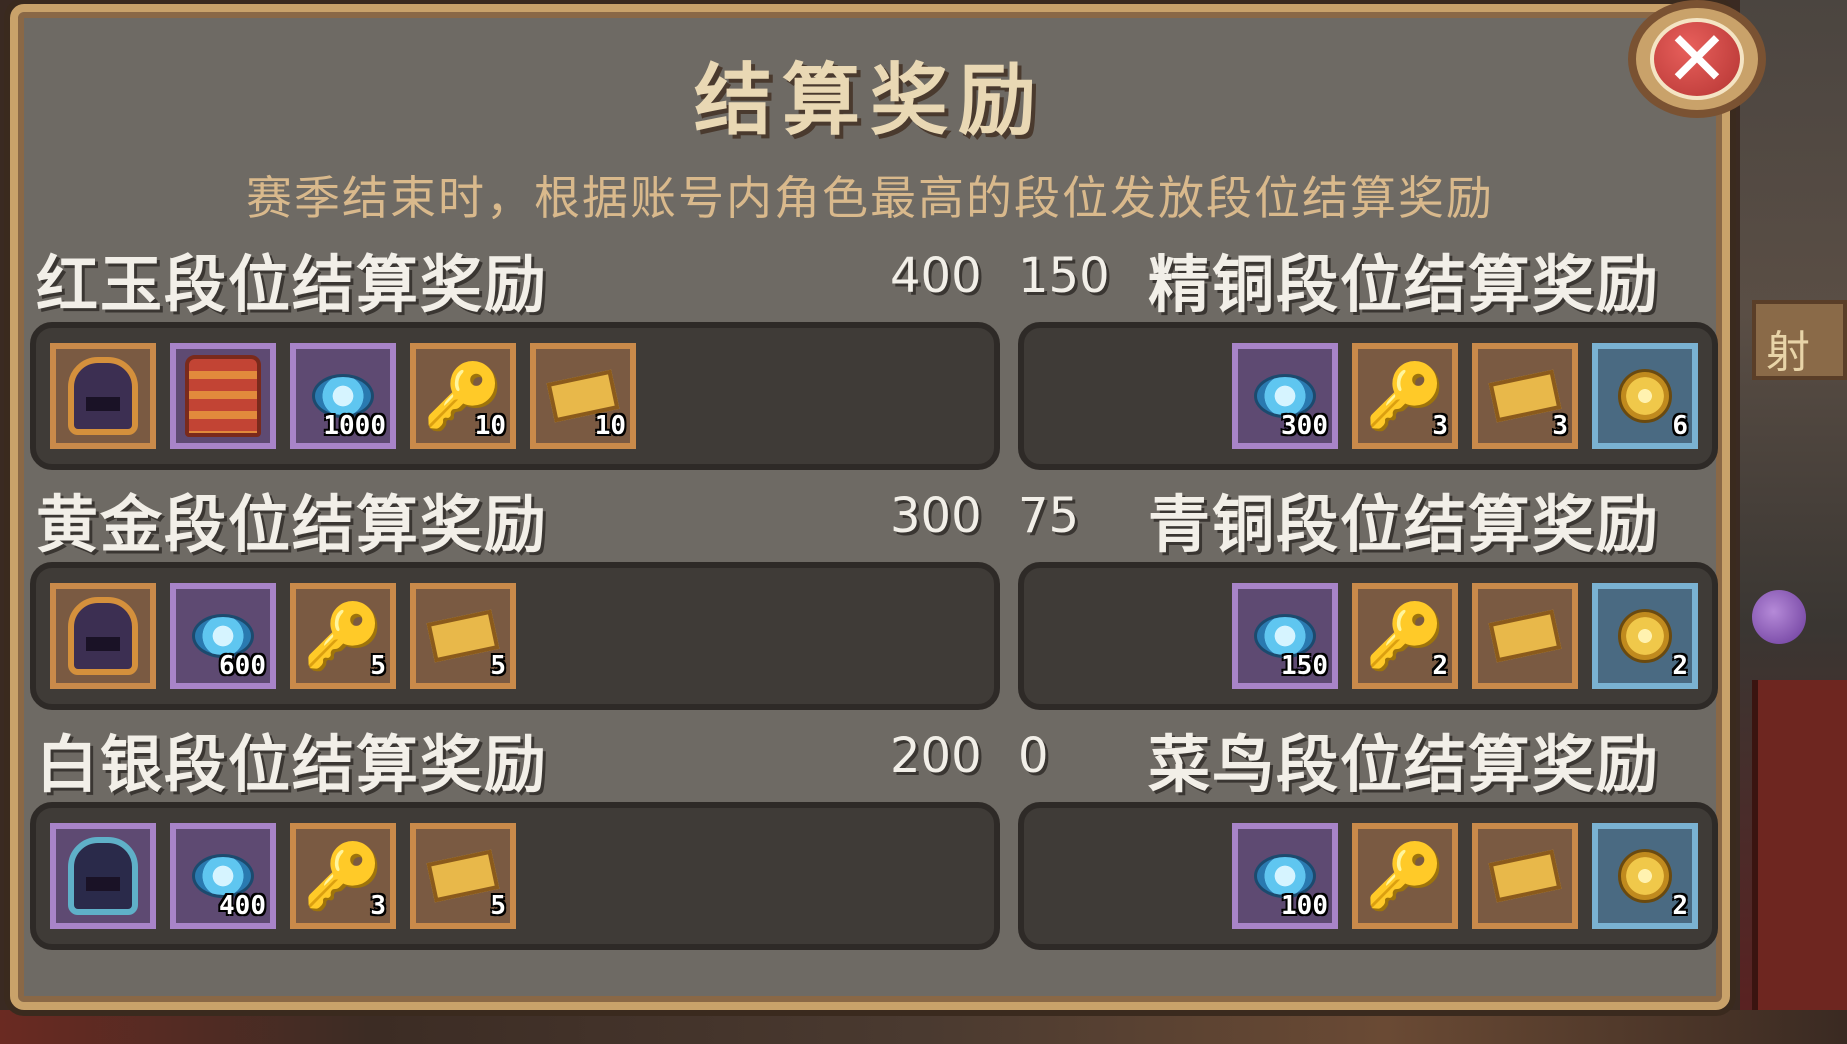 The width and height of the screenshot is (1847, 1044). What do you see at coordinates (1033, 756) in the screenshot?
I see `tier-score-rookie: 0` at bounding box center [1033, 756].